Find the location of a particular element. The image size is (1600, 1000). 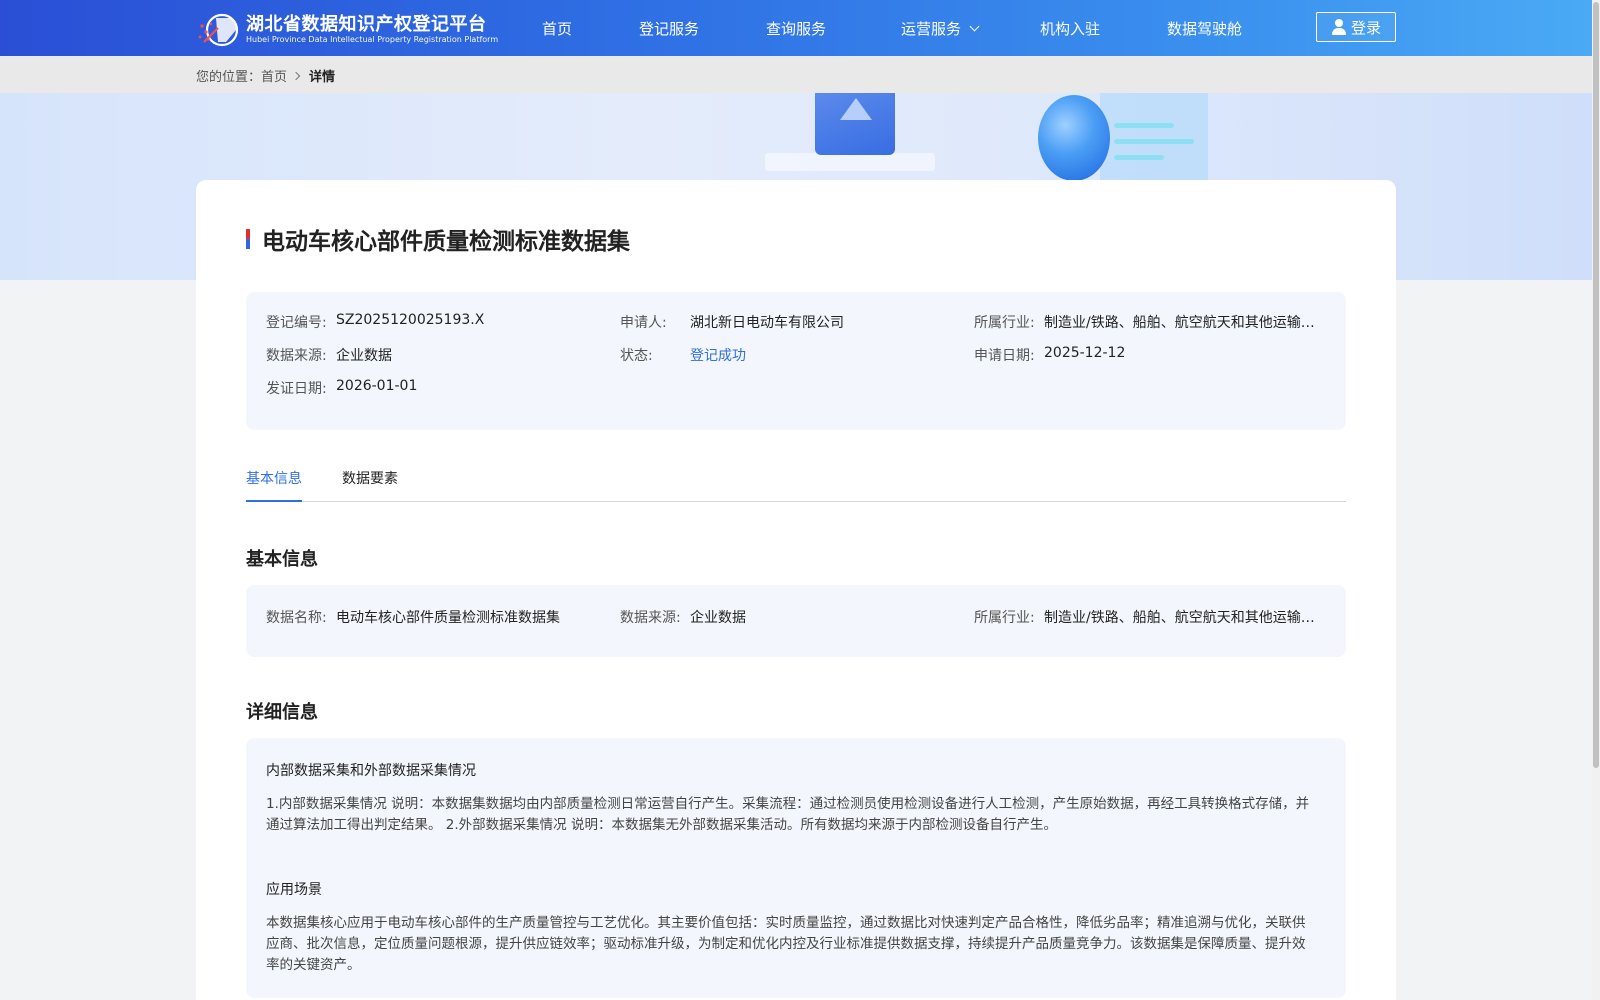

page-title: 电动车核心部件质量检测标准数据集 is located at coordinates (446, 242).